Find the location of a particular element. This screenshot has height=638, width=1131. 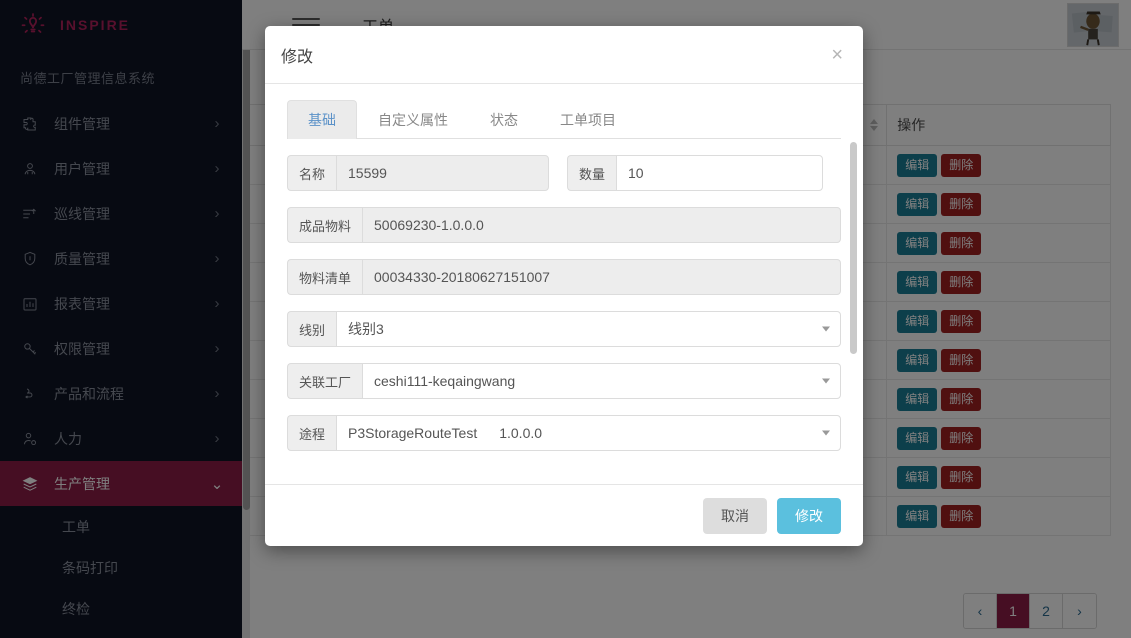

form-row-line: 线别 线别3 is located at coordinates (564, 329).